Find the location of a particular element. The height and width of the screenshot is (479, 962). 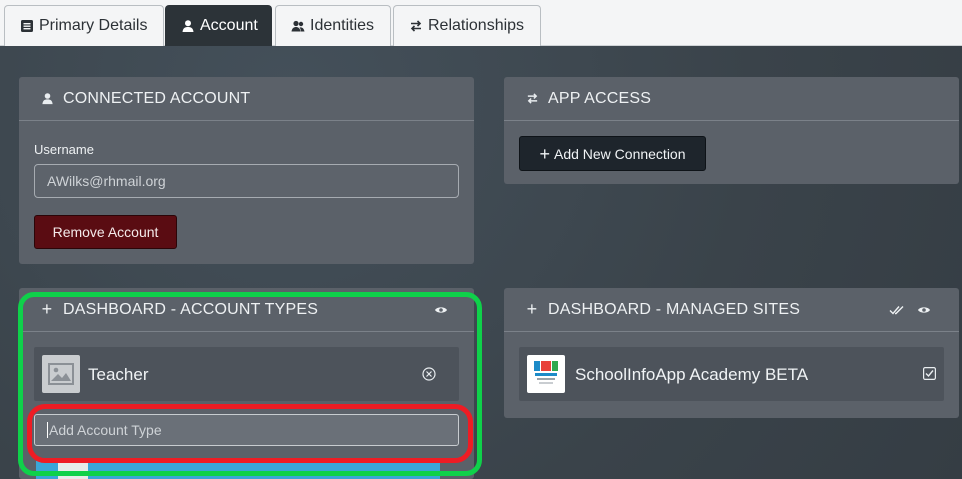

tab-label: Relationships is located at coordinates (476, 25).